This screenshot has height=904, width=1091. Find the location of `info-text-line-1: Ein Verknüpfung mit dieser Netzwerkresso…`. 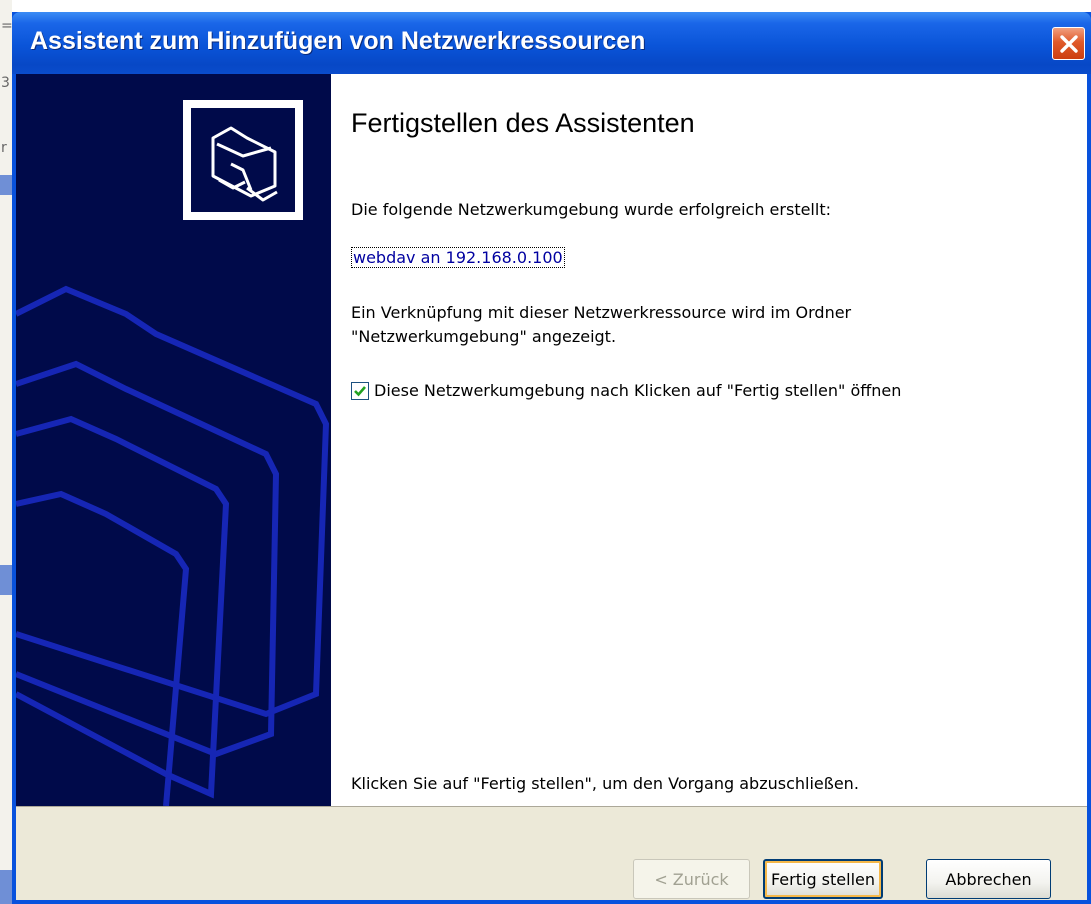

info-text-line-1: Ein Verknüpfung mit dieser Netzwerkresso… is located at coordinates (601, 312).